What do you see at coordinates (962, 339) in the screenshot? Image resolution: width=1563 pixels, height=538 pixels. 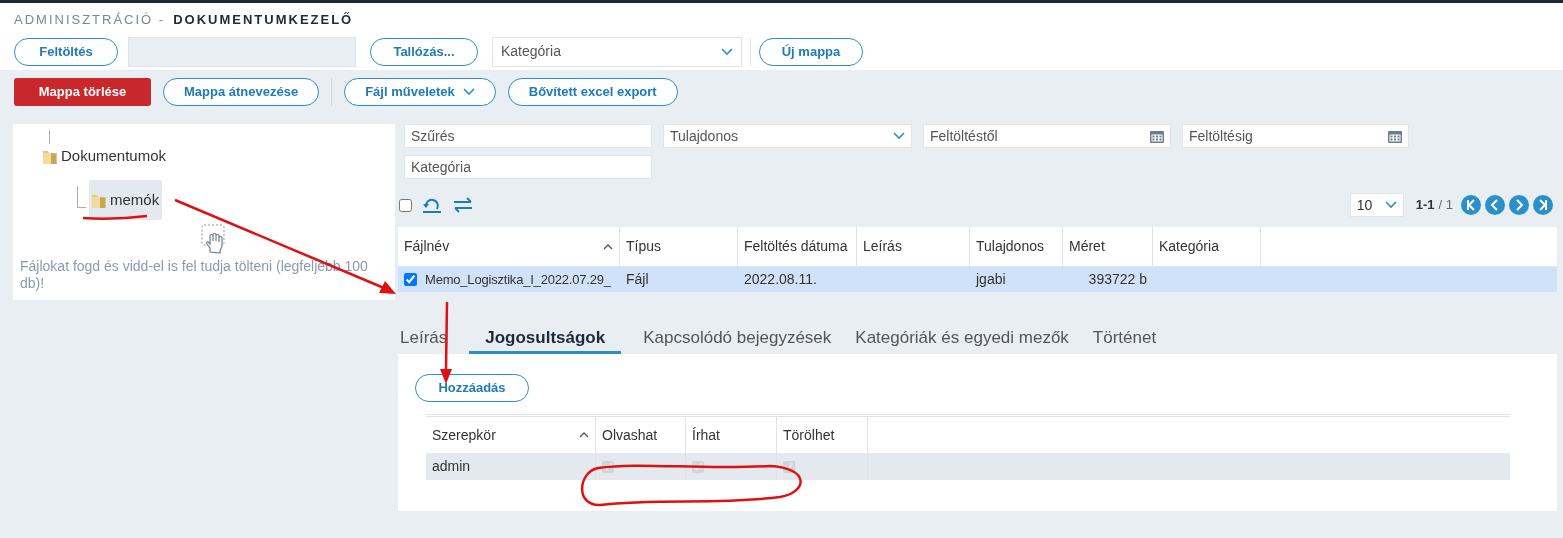 I see `detail-tab: Kategóriák és egyedi mezők` at bounding box center [962, 339].